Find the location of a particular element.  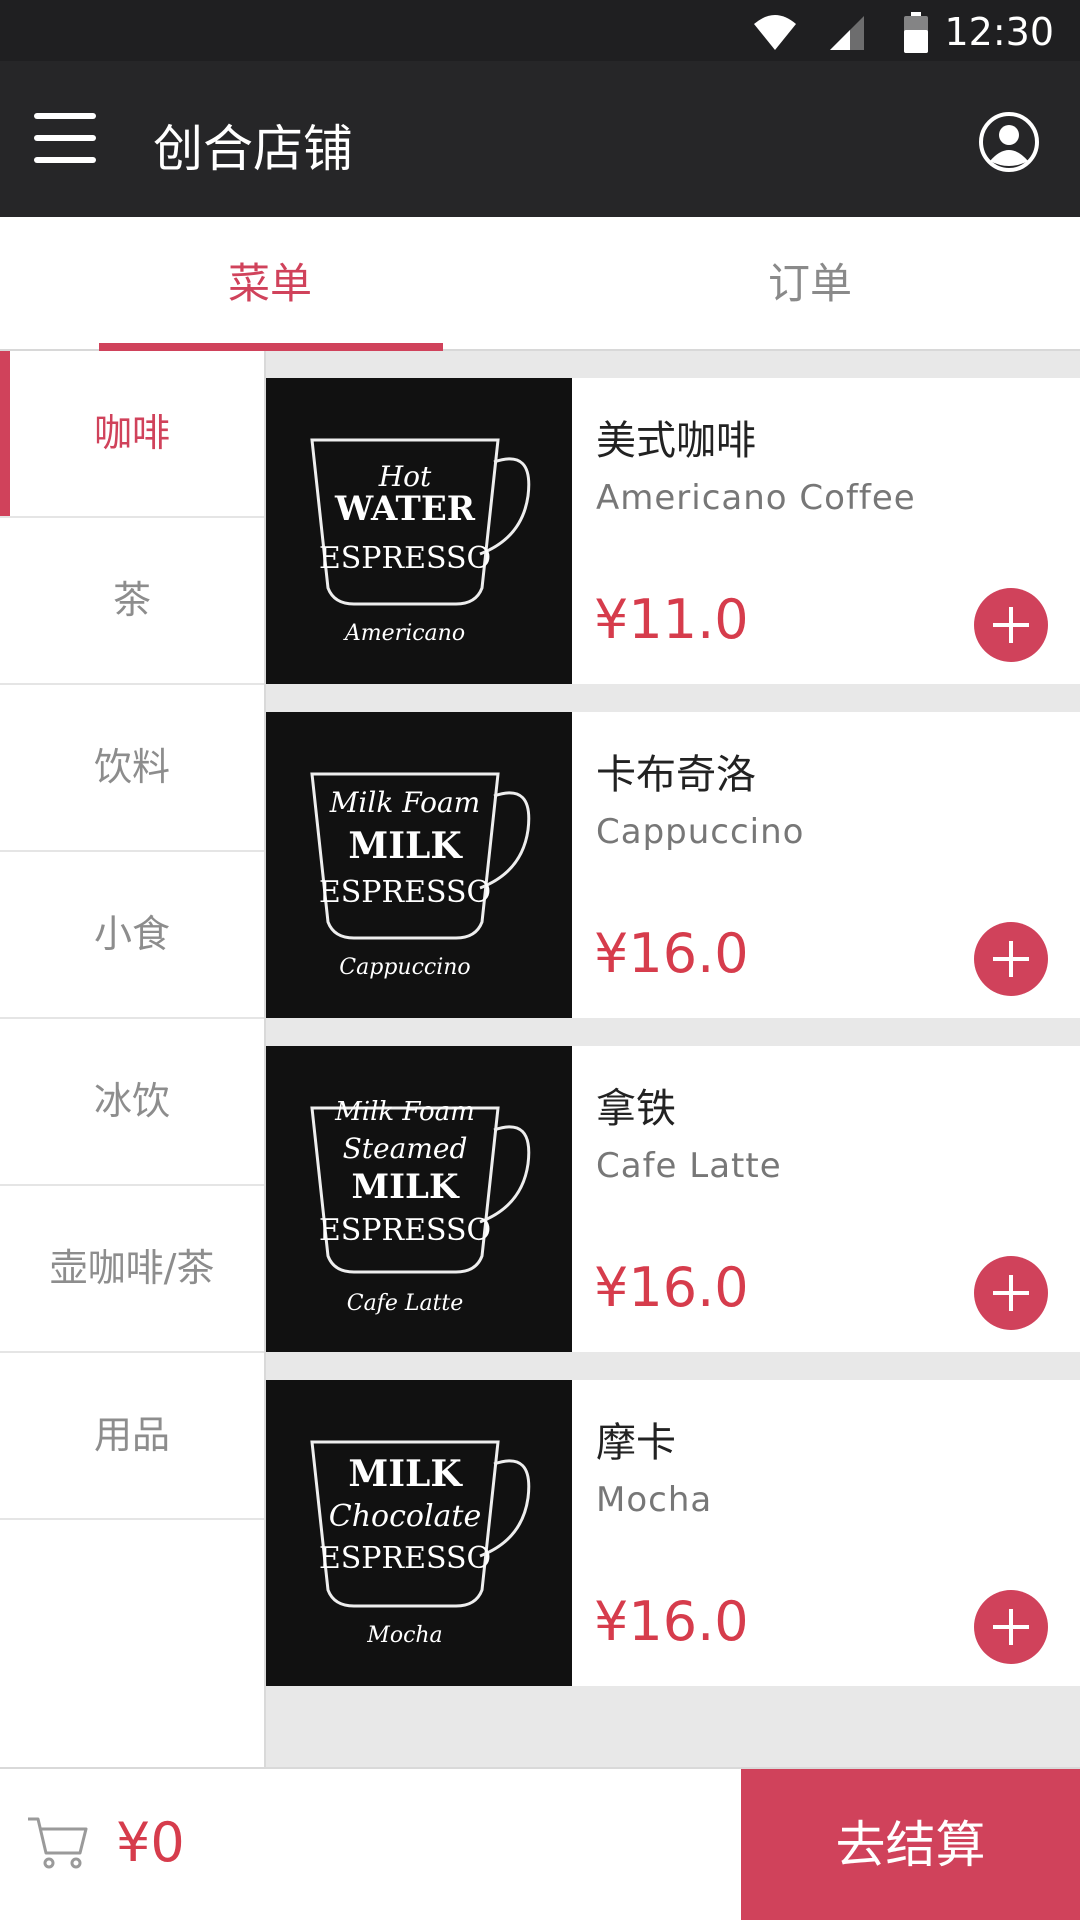

app-bar: 创合店铺 is located at coordinates (540, 139).